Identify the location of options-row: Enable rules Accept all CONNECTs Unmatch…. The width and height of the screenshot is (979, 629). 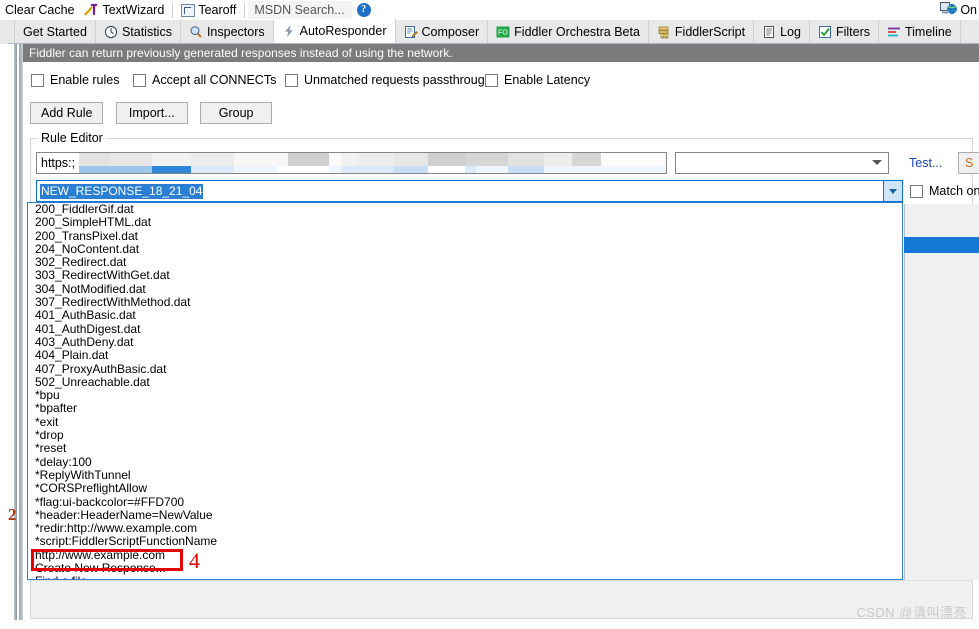
(498, 81).